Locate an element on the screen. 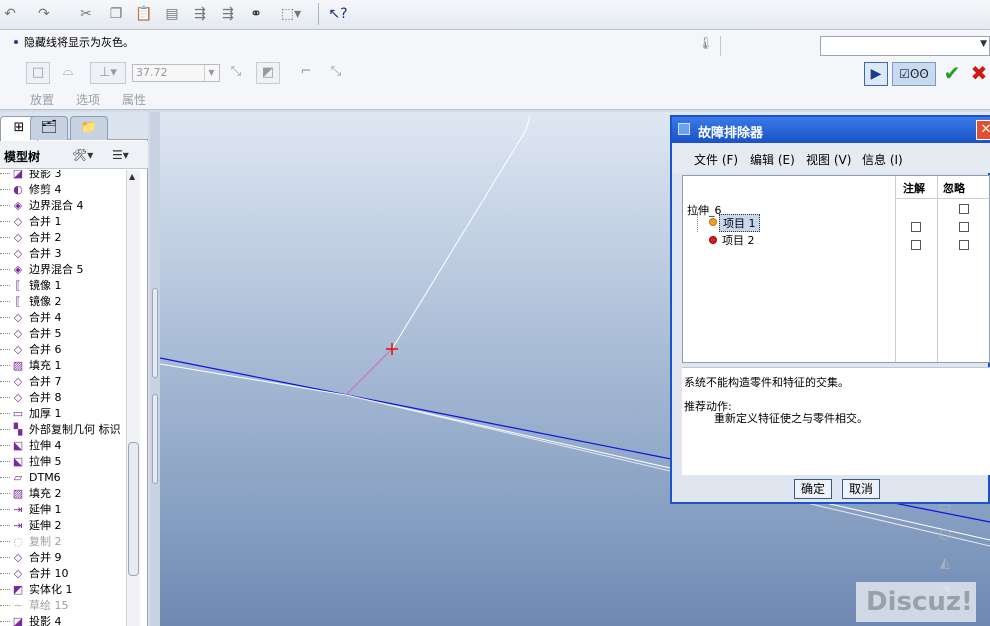 The height and width of the screenshot is (626, 990). tree-item-label: 镜像 2 is located at coordinates (45, 301).